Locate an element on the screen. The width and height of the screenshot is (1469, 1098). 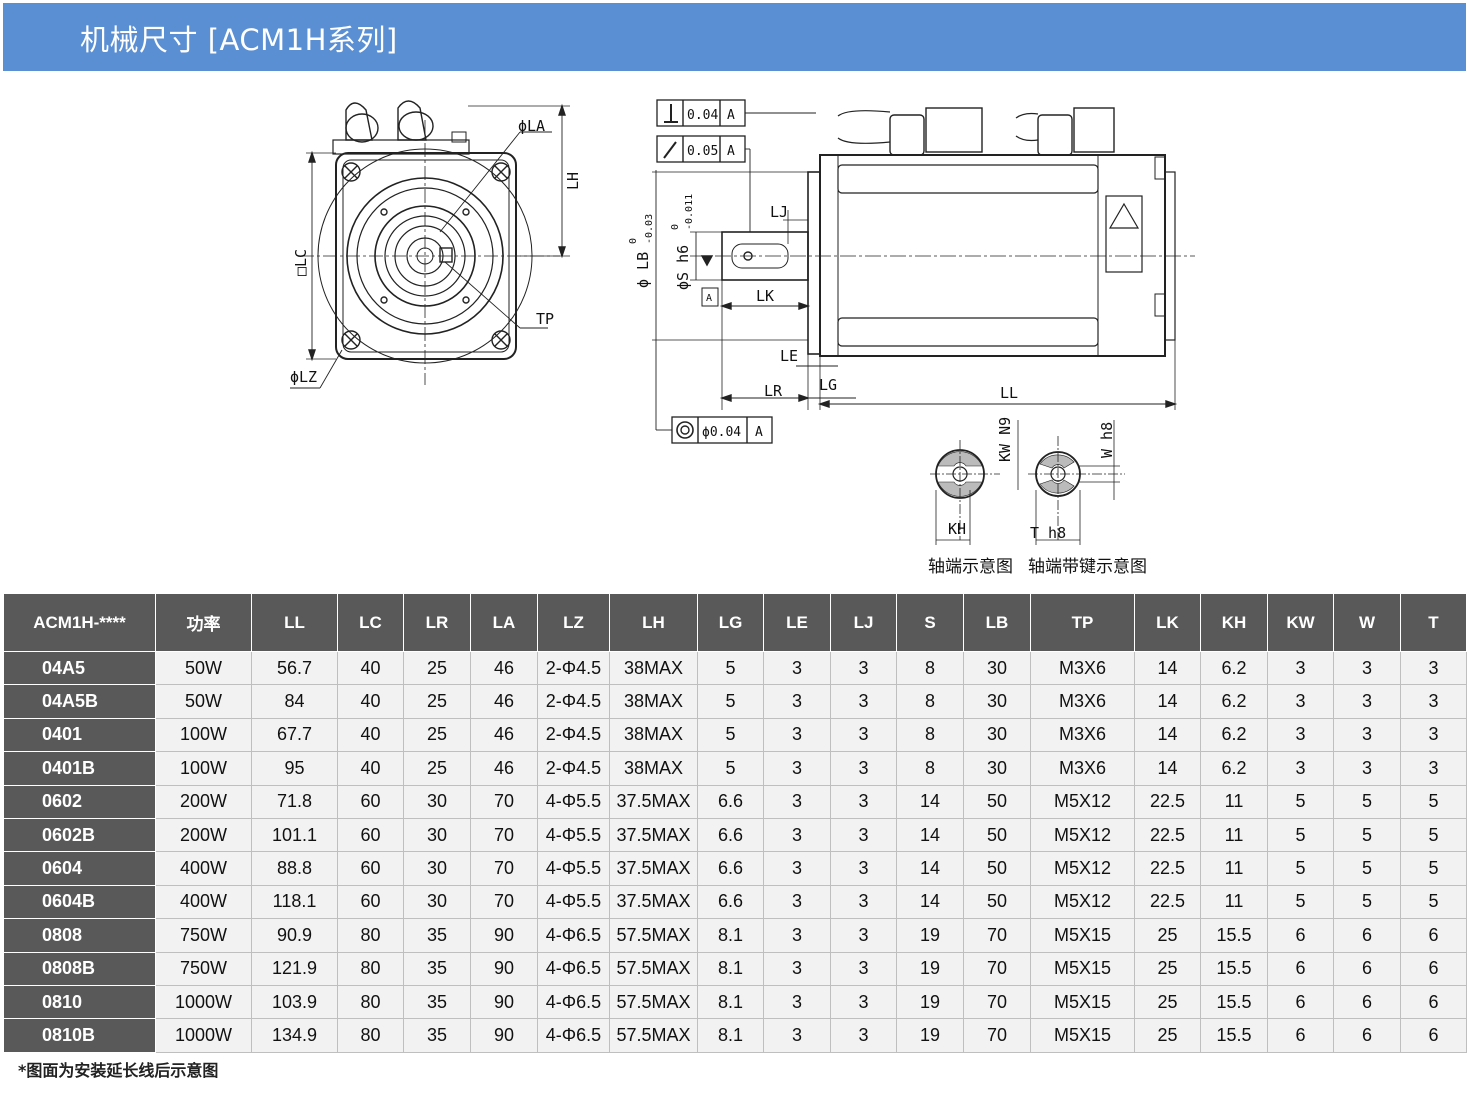
table-cell: 35 is located at coordinates (437, 968).